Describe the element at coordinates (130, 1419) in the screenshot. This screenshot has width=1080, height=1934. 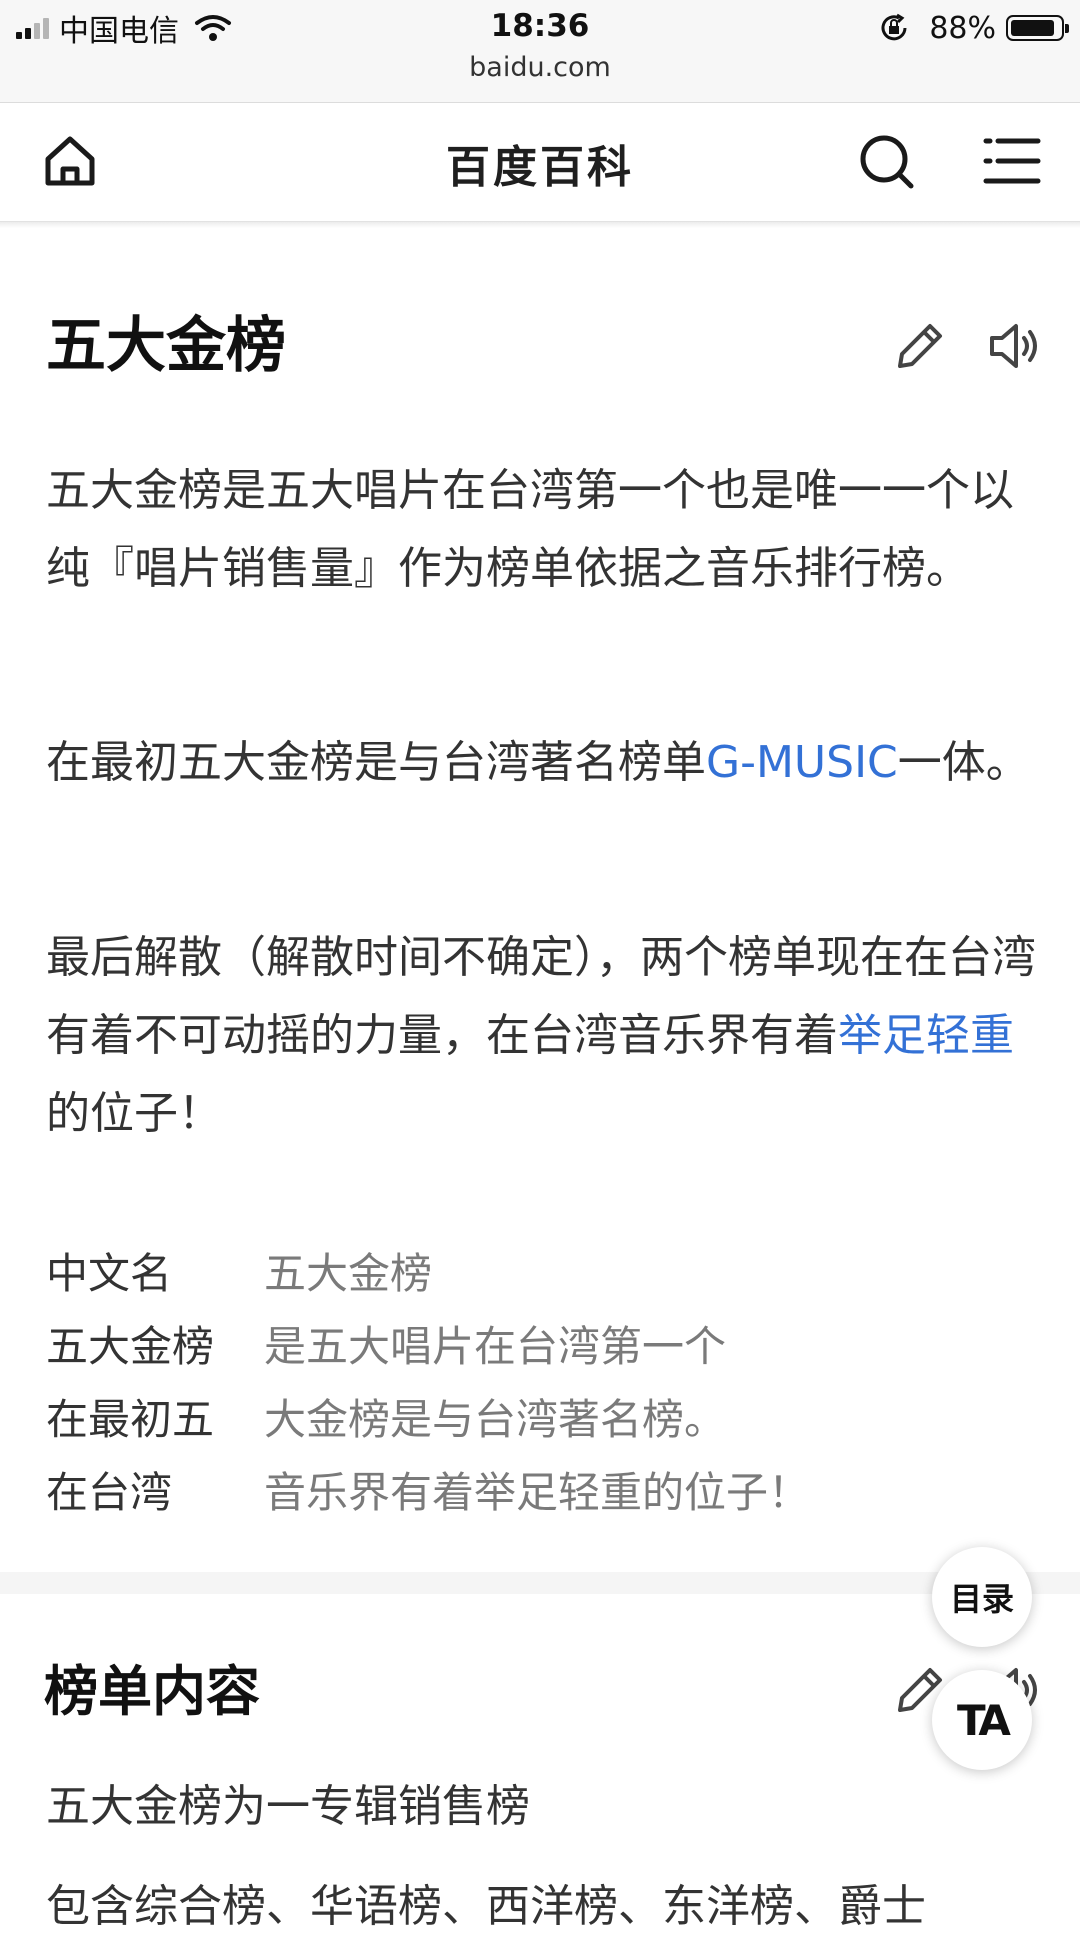
I see `info-label: 在最初五` at that location.